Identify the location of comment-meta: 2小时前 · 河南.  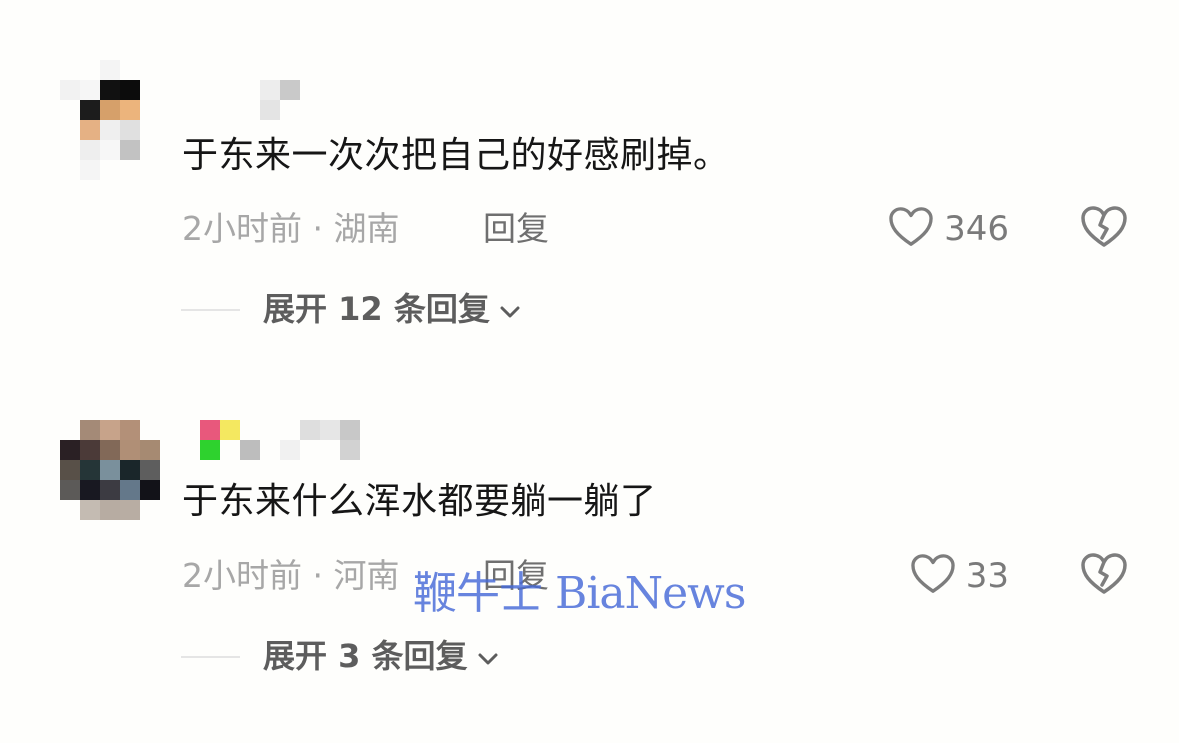
(291, 575).